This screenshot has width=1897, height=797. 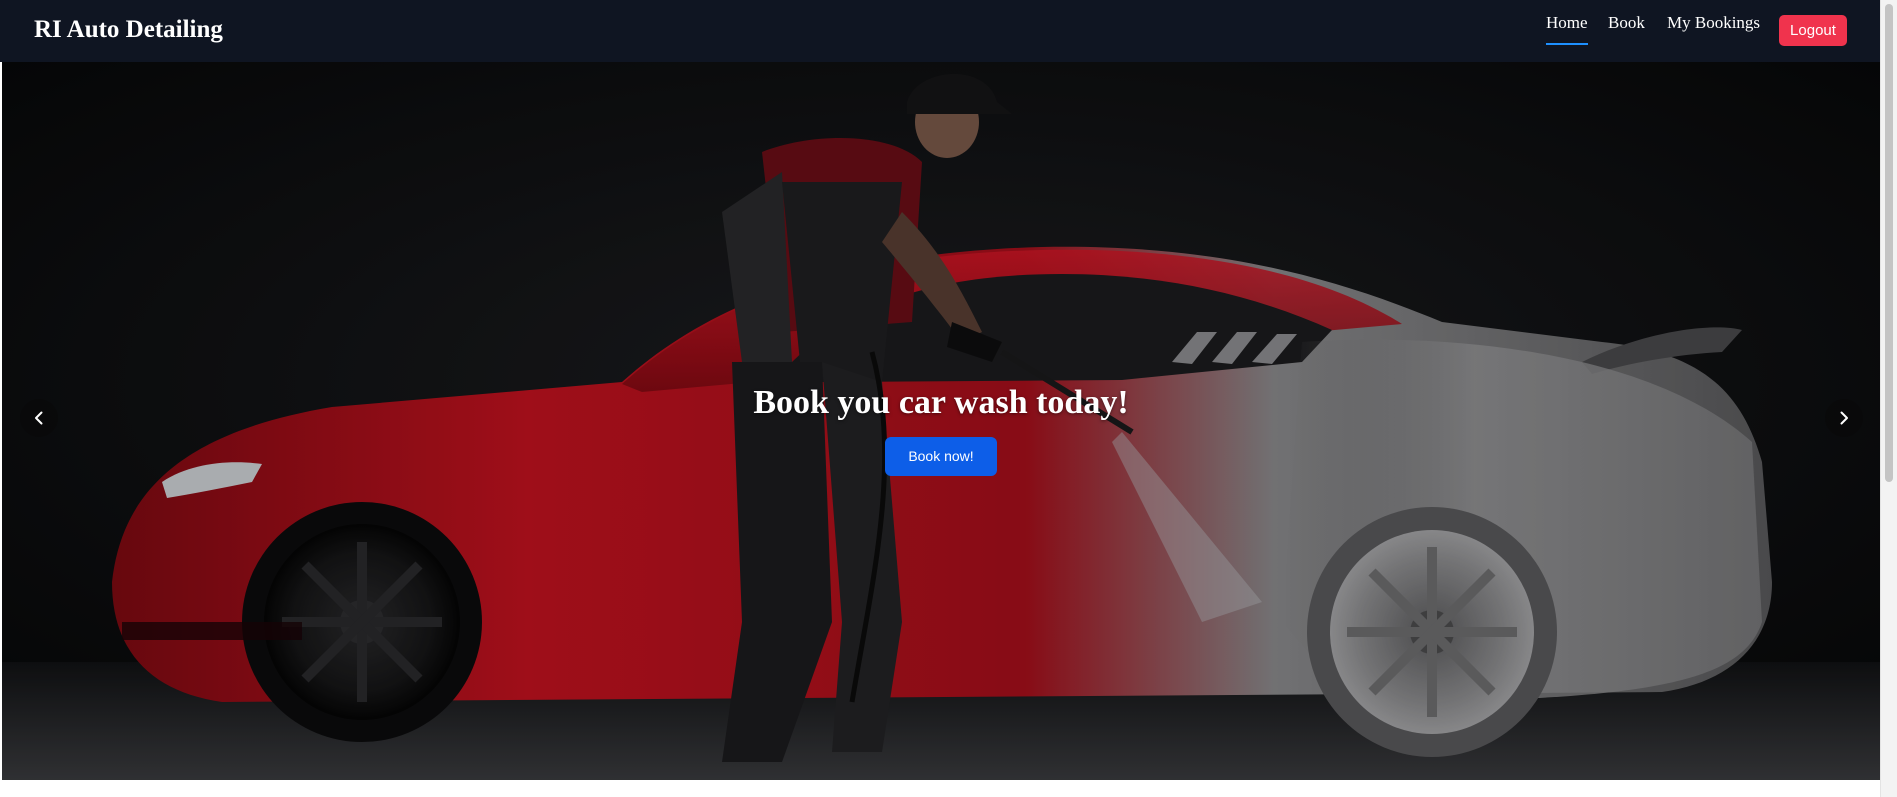 I want to click on carousel-prev-button, so click(x=39, y=418).